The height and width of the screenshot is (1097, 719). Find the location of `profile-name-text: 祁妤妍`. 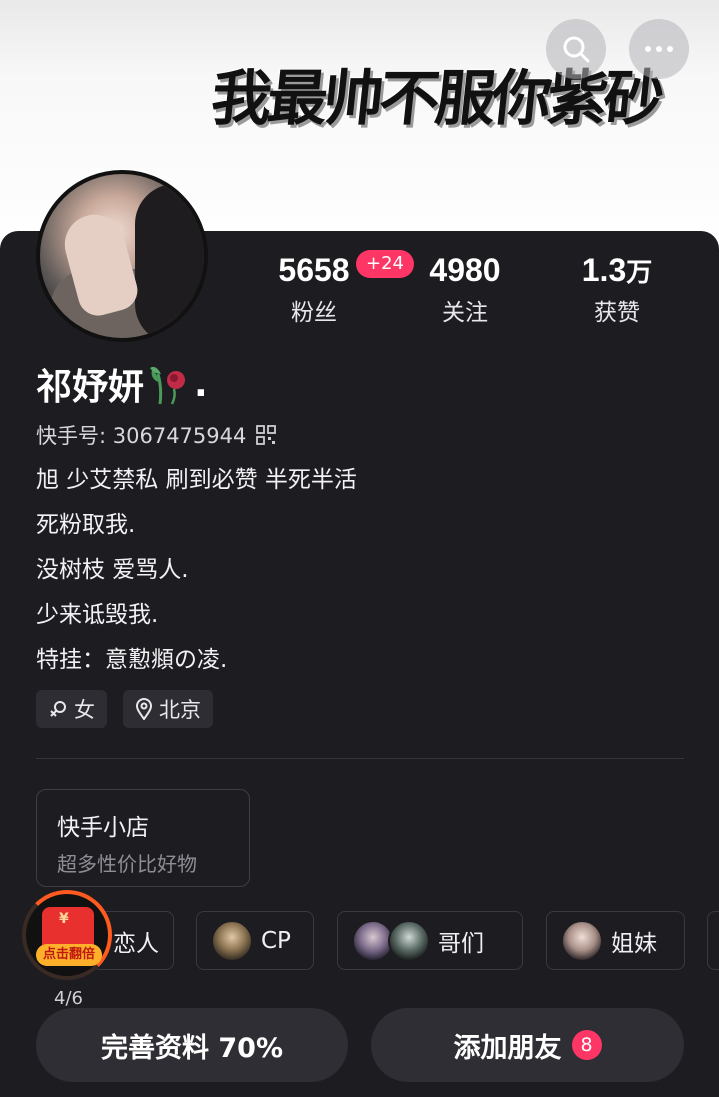

profile-name-text: 祁妤妍 is located at coordinates (90, 387).